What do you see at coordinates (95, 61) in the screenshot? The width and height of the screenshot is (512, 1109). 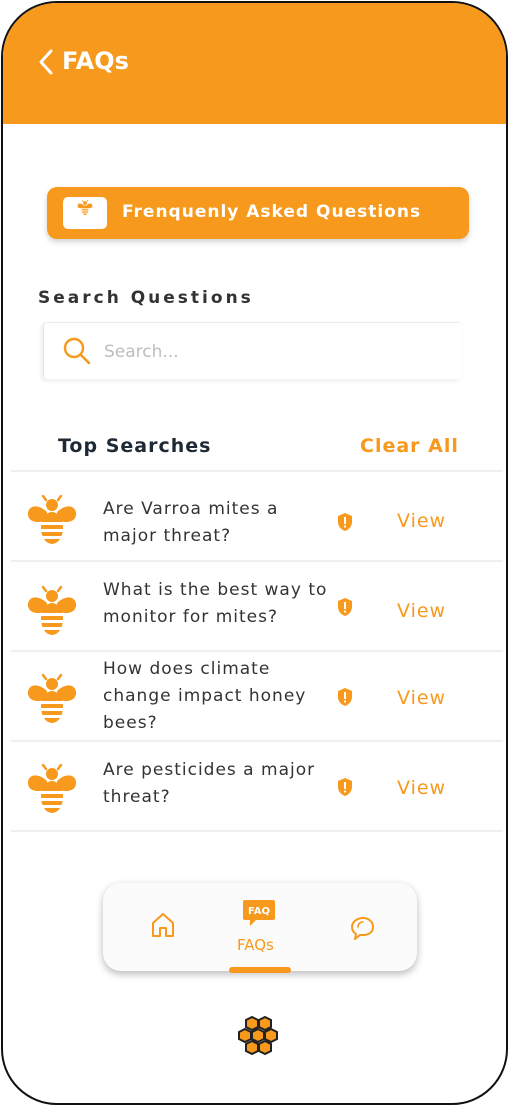 I see `page-title: FAQs` at bounding box center [95, 61].